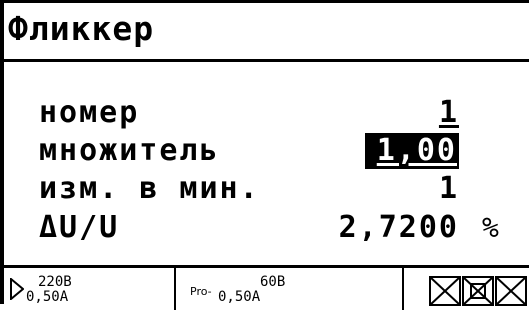  I want to click on status-bar: 0,50А 220В Pro- 0,50А 60В, so click(266, 287).